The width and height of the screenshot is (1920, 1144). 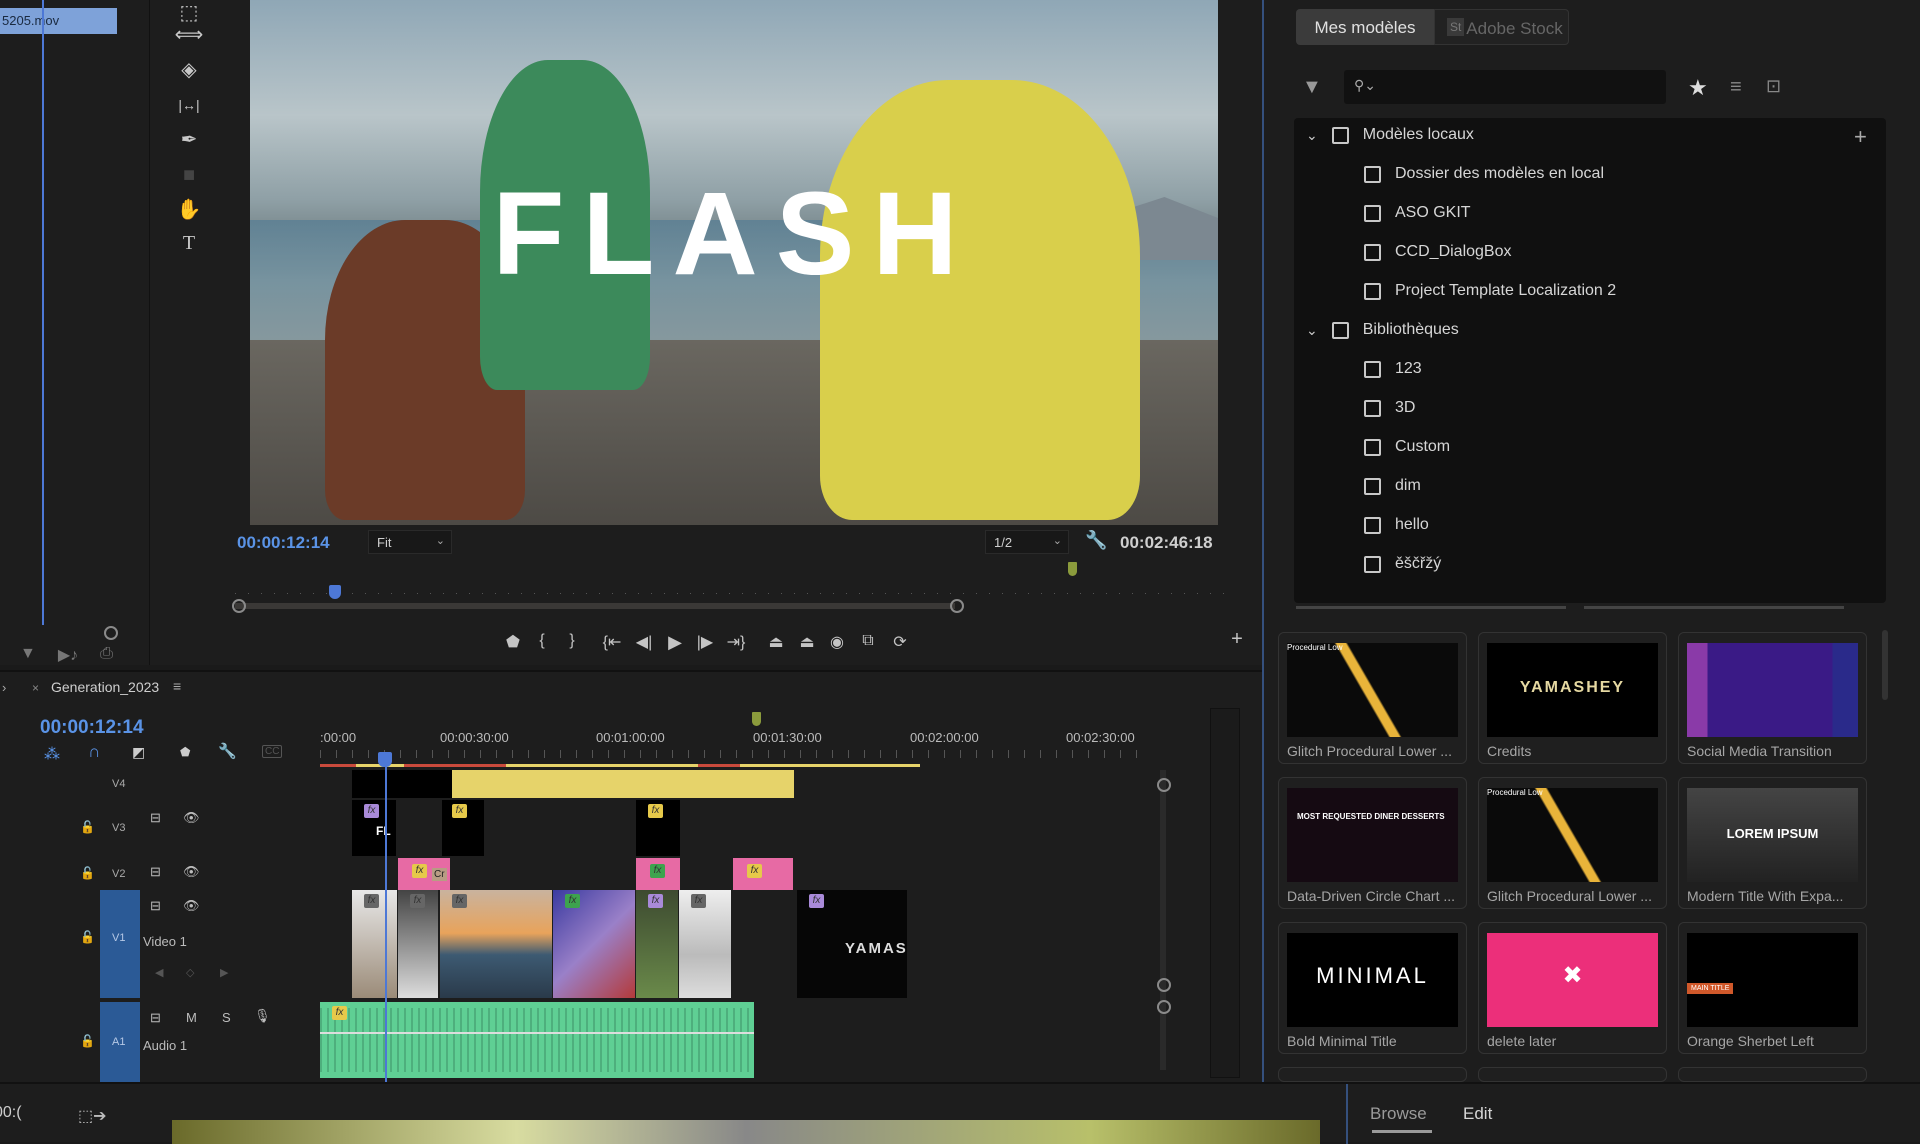 What do you see at coordinates (189, 35) in the screenshot?
I see `ripple-edit-icon: ⟺` at bounding box center [189, 35].